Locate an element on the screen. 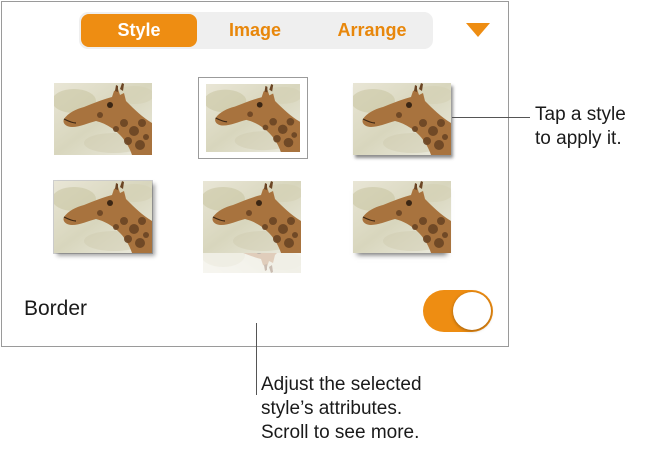  style-preset-thin-border is located at coordinates (103, 217).